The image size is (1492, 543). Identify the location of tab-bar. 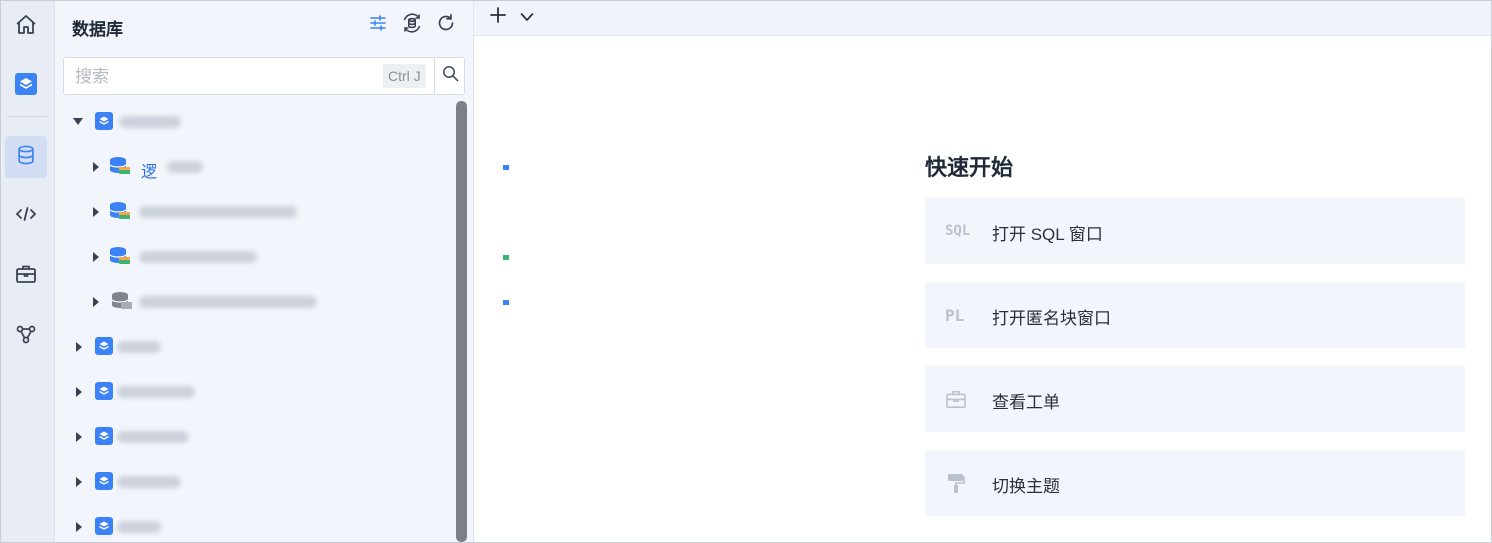
(982, 18).